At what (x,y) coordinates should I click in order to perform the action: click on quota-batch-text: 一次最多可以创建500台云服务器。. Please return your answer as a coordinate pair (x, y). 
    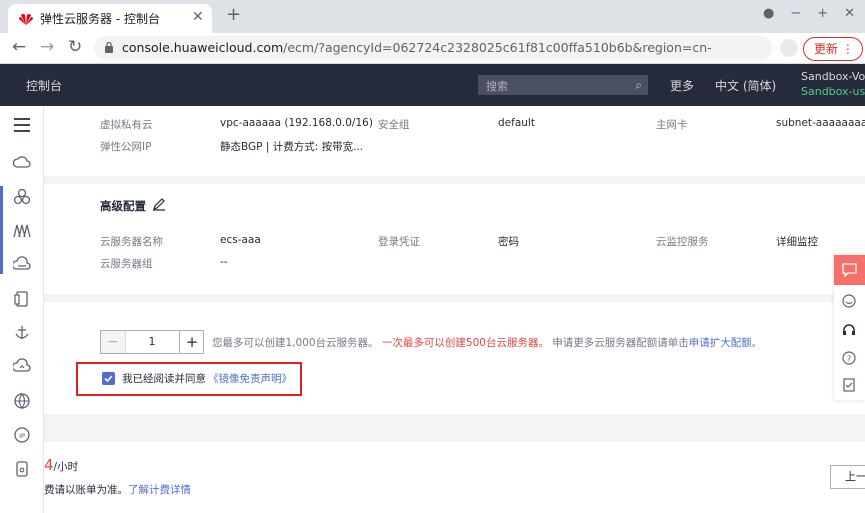
    Looking at the image, I should click on (465, 343).